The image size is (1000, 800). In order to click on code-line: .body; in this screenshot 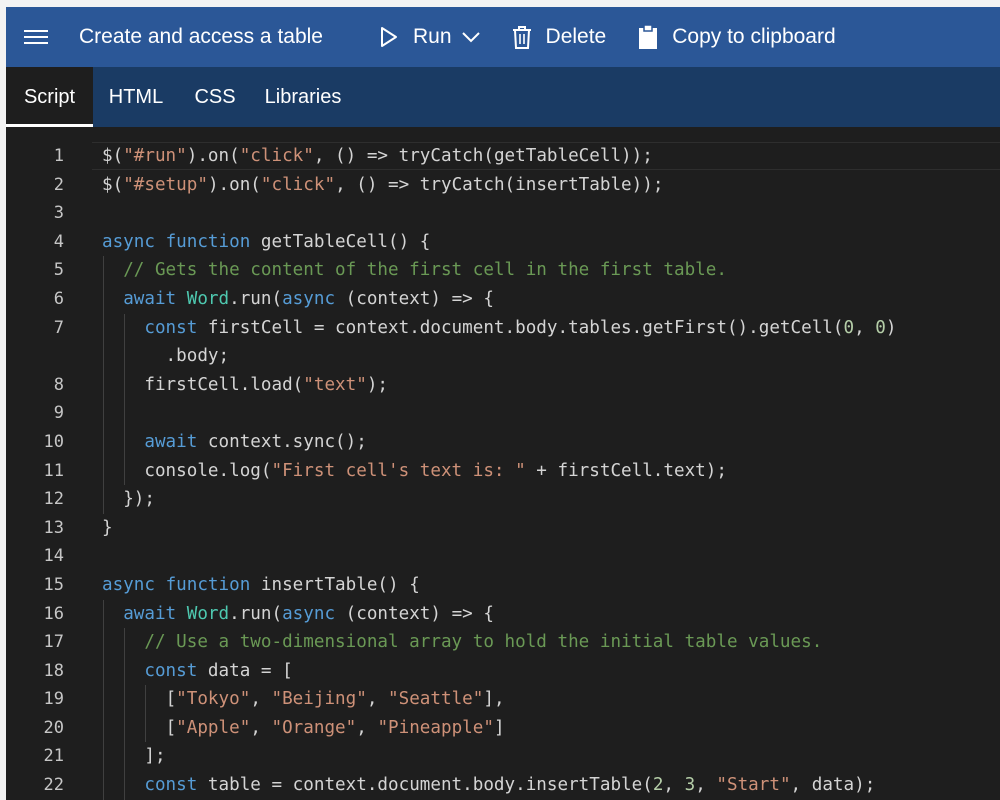, I will do `click(551, 356)`.